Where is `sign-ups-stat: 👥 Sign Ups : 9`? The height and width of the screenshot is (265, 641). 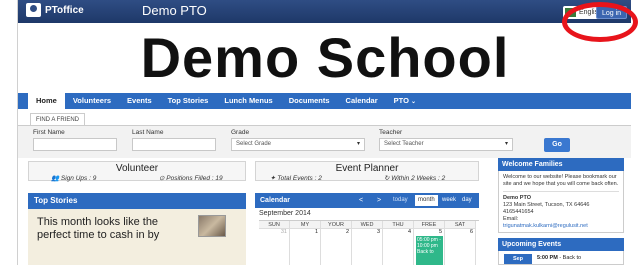
sign-ups-stat: 👥 Sign Ups : 9 is located at coordinates (73, 178).